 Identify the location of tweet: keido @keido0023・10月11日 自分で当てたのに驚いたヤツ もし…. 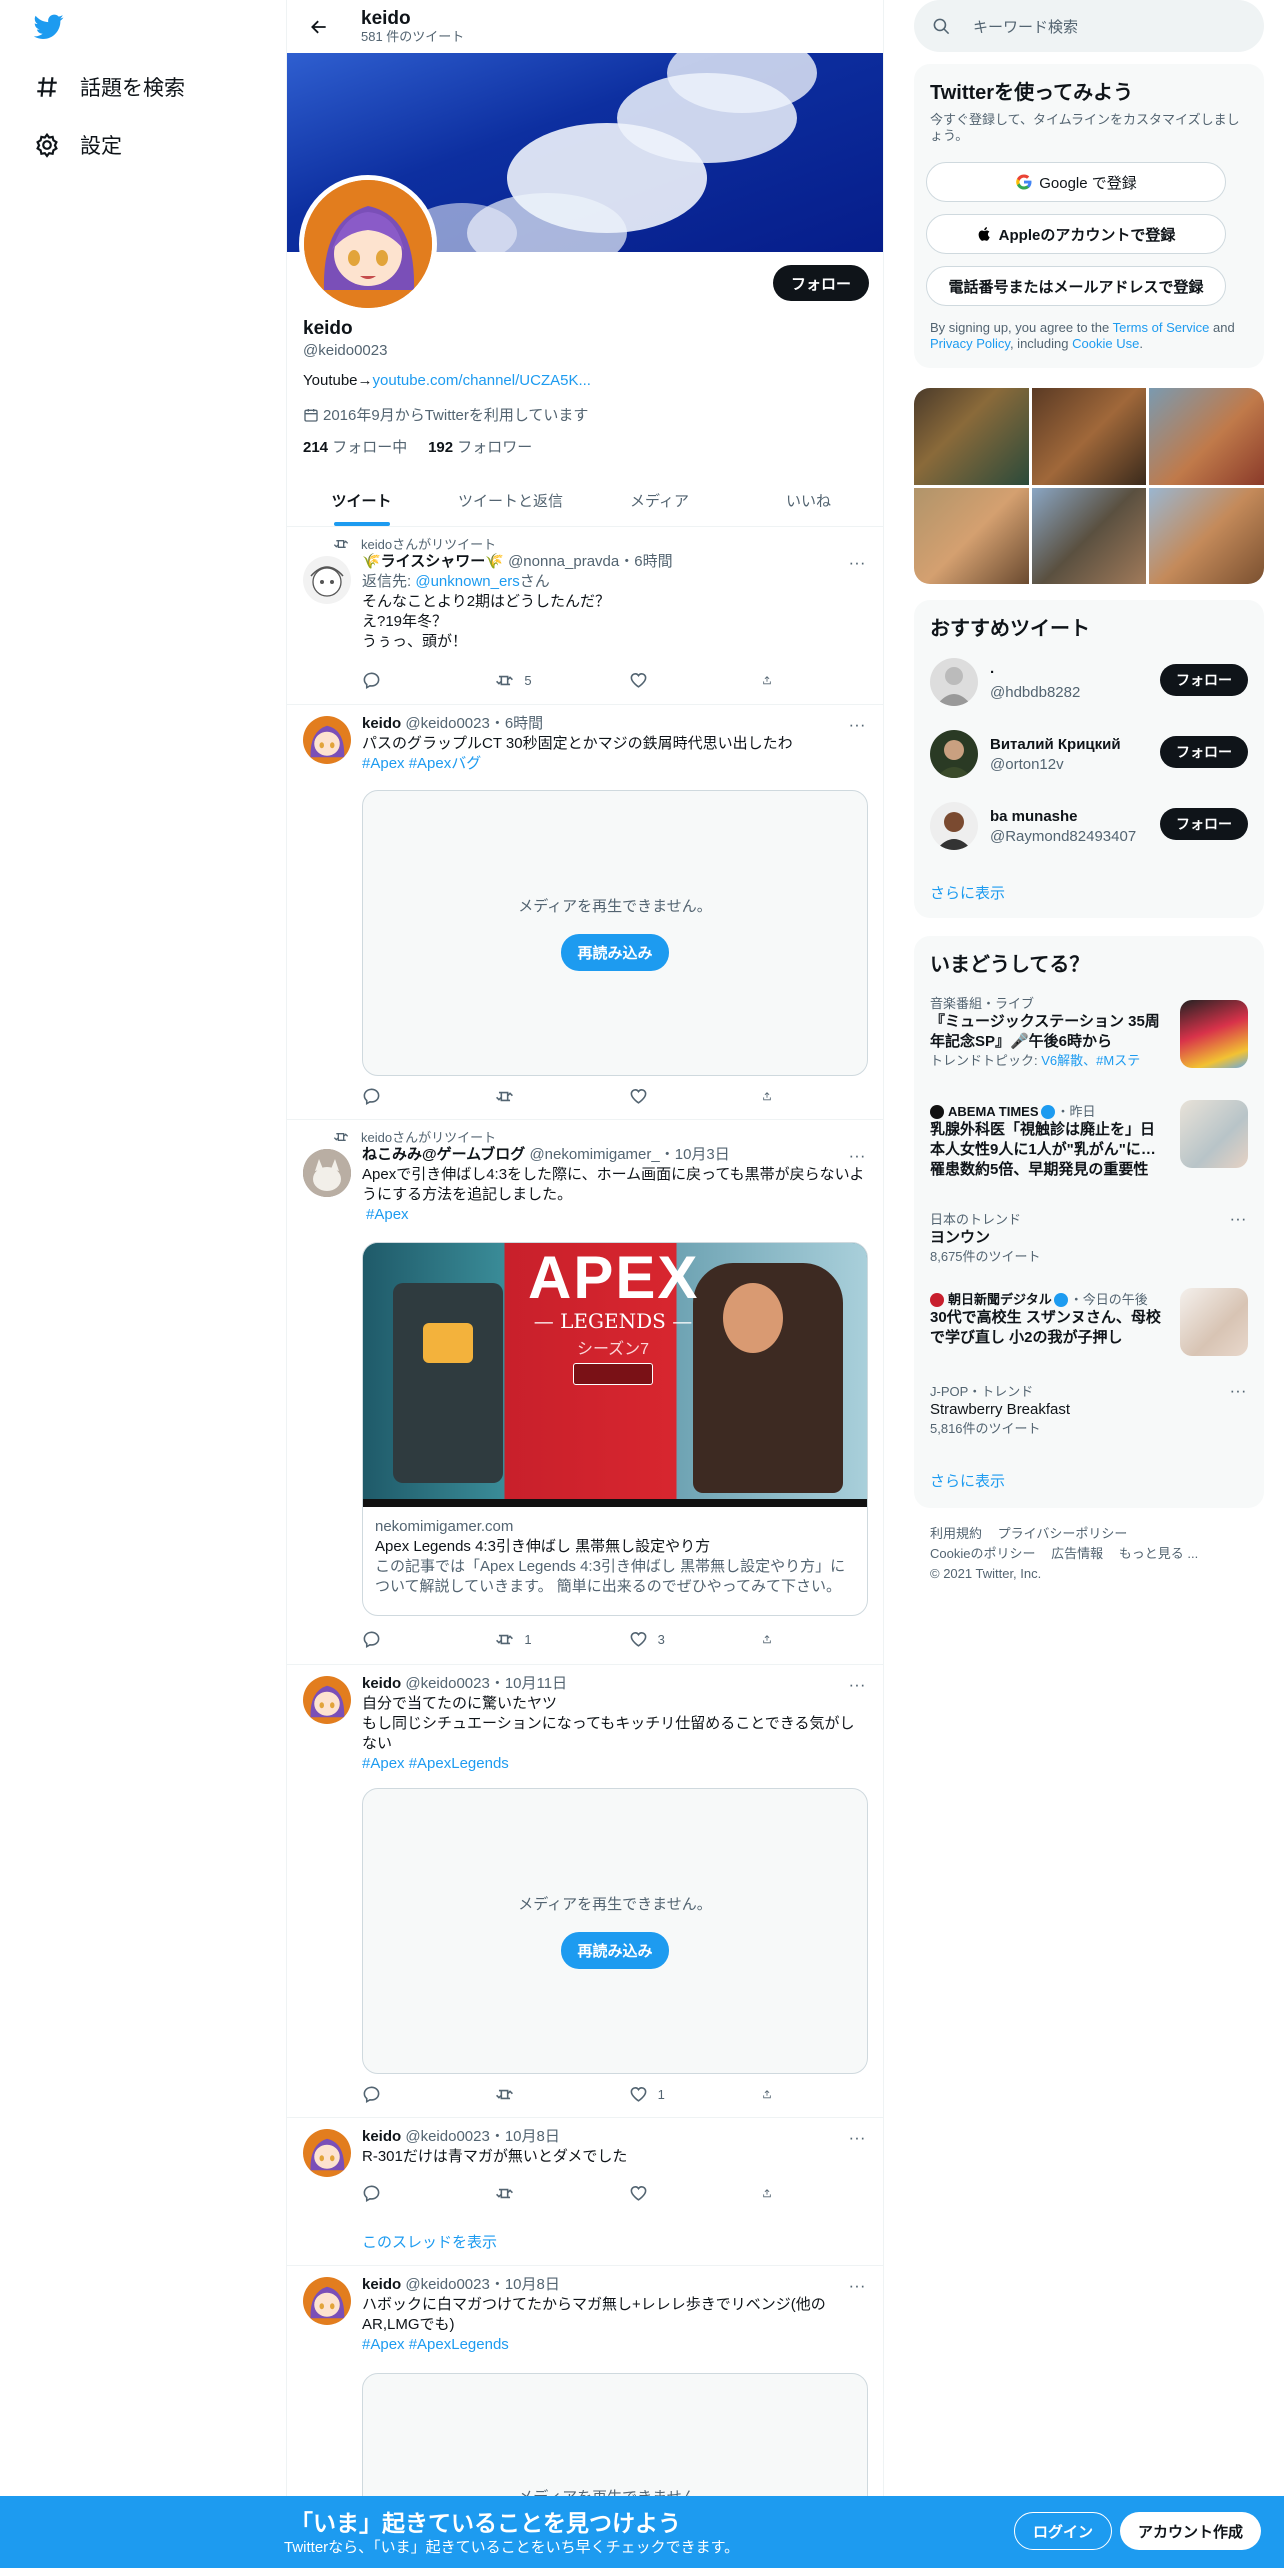
(585, 1892).